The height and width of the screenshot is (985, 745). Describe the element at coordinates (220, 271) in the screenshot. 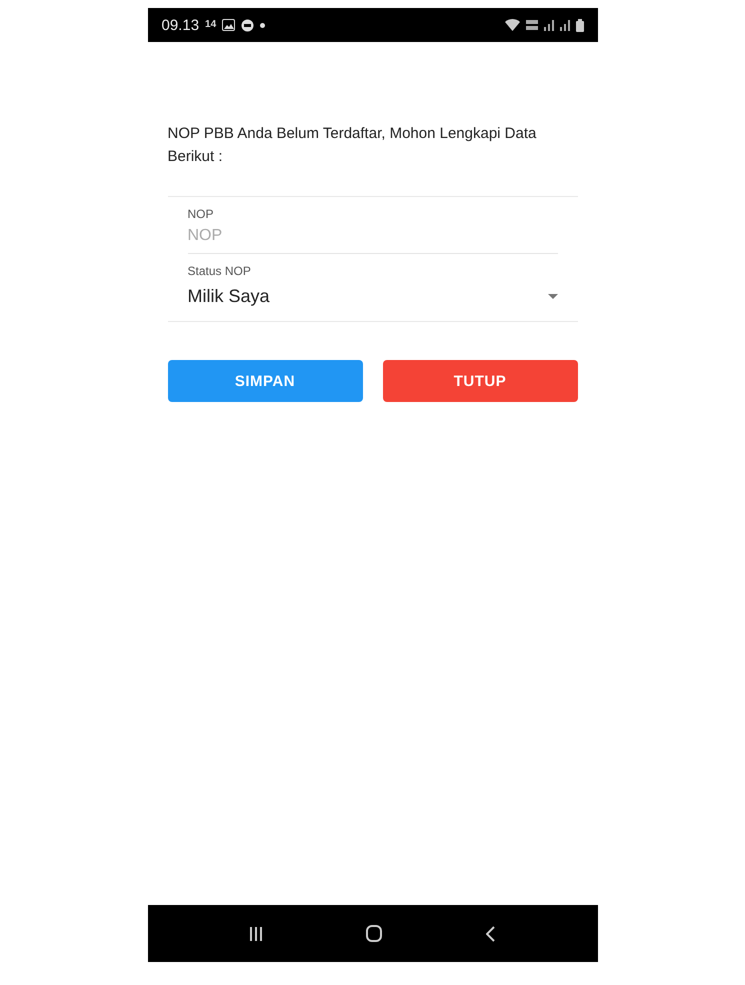

I see `field-label: Status NOP` at that location.